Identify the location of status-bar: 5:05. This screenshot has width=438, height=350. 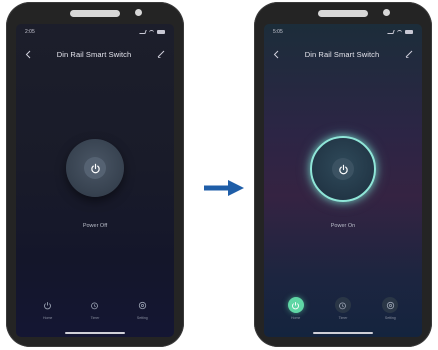
(343, 32).